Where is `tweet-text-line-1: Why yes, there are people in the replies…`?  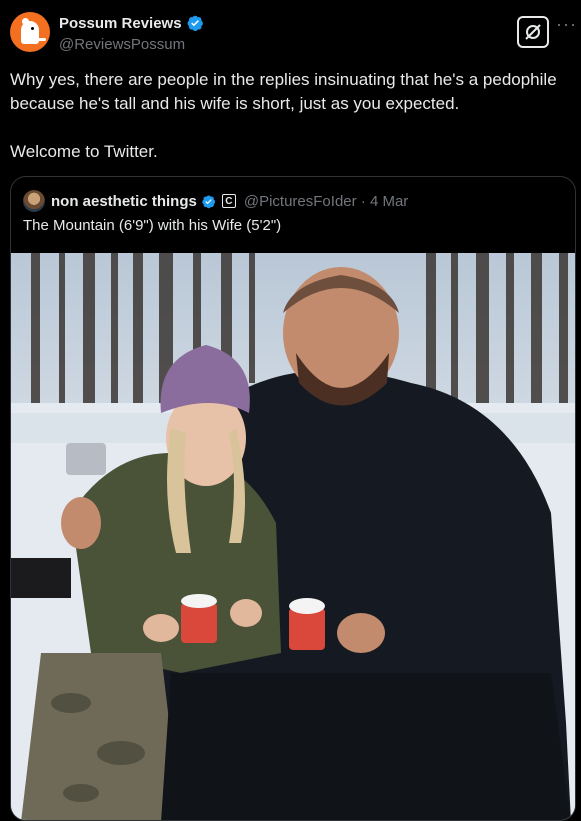
tweet-text-line-1: Why yes, there are people in the replies… is located at coordinates (283, 91).